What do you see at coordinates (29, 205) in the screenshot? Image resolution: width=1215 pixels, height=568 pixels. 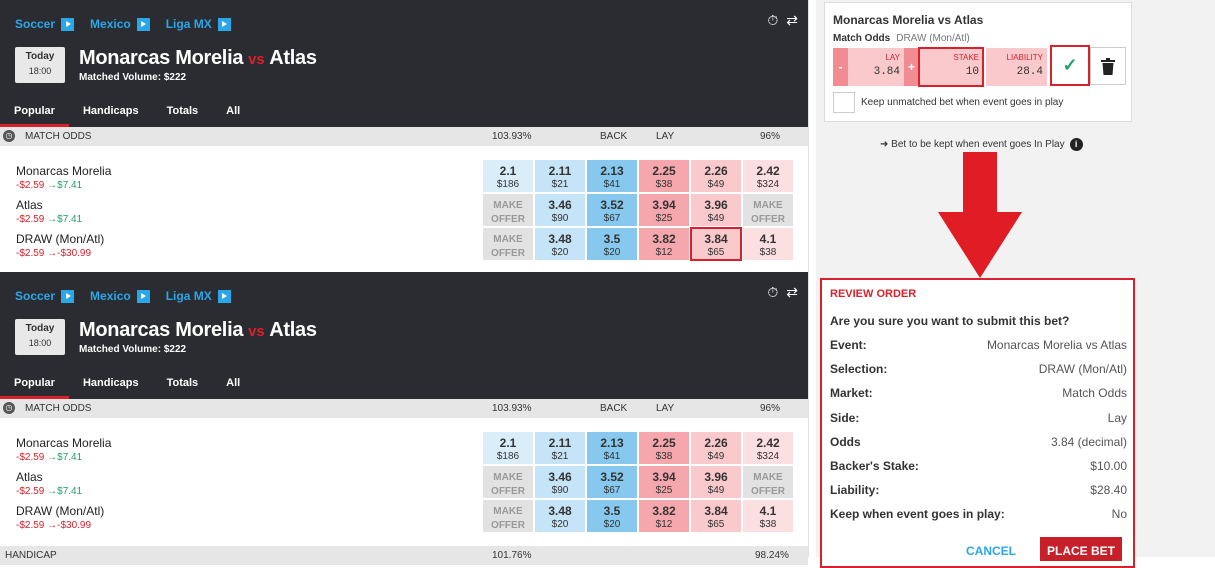 I see `runner-name: Atlas` at bounding box center [29, 205].